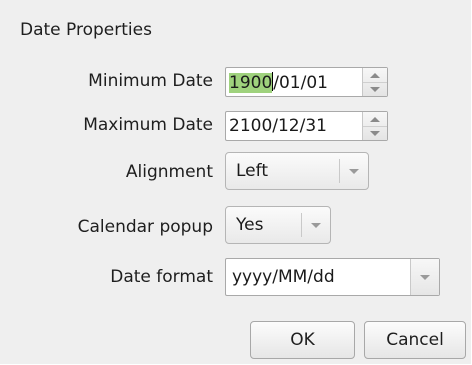 This screenshot has height=365, width=472. I want to click on minimum-date-remaining-text: /01/01, so click(300, 83).